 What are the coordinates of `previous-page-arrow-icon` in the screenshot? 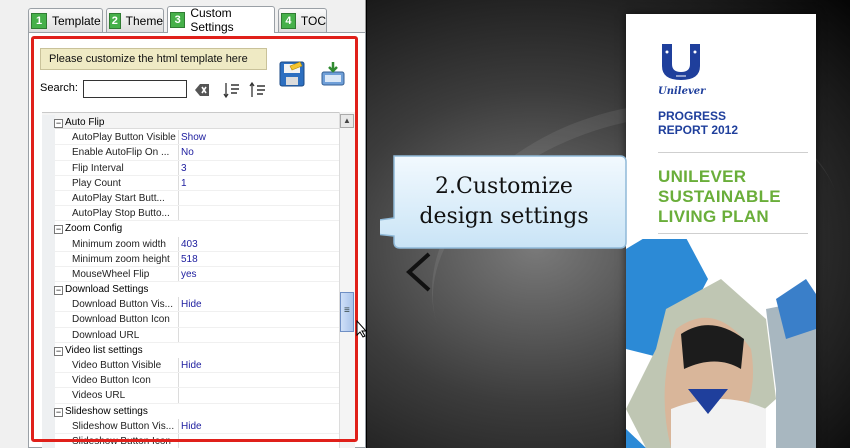 It's located at (419, 272).